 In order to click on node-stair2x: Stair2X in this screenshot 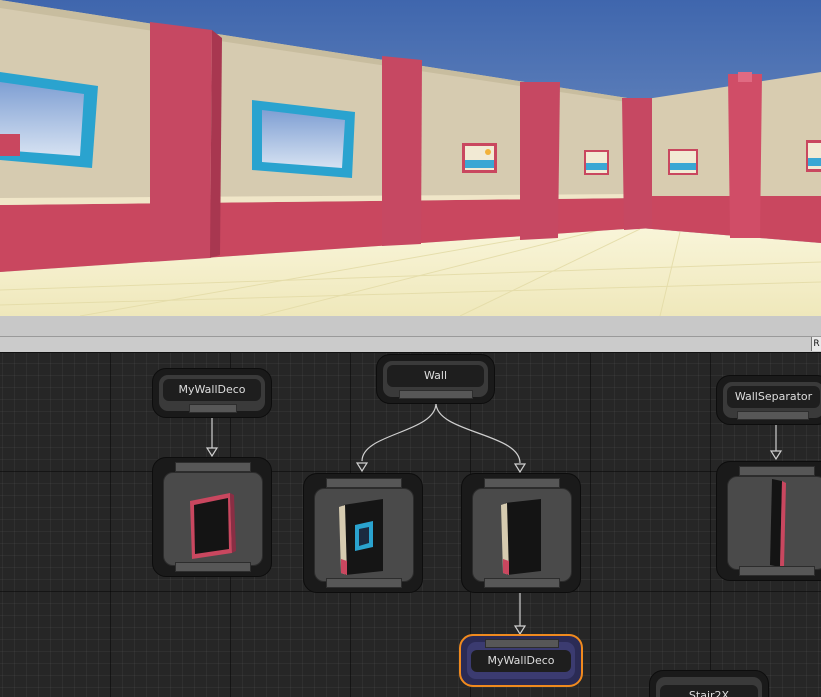, I will do `click(709, 683)`.